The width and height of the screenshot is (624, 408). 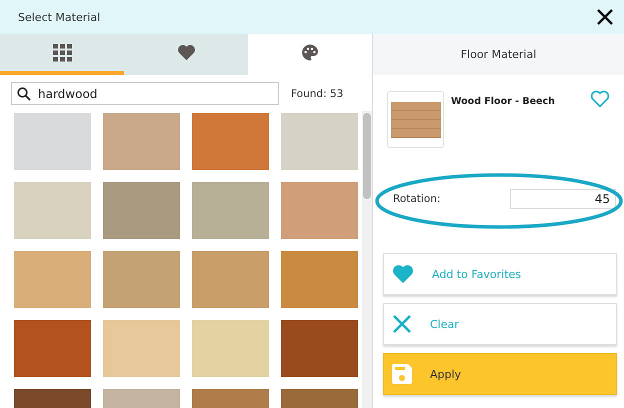 I want to click on scrollbar-thumb, so click(x=367, y=156).